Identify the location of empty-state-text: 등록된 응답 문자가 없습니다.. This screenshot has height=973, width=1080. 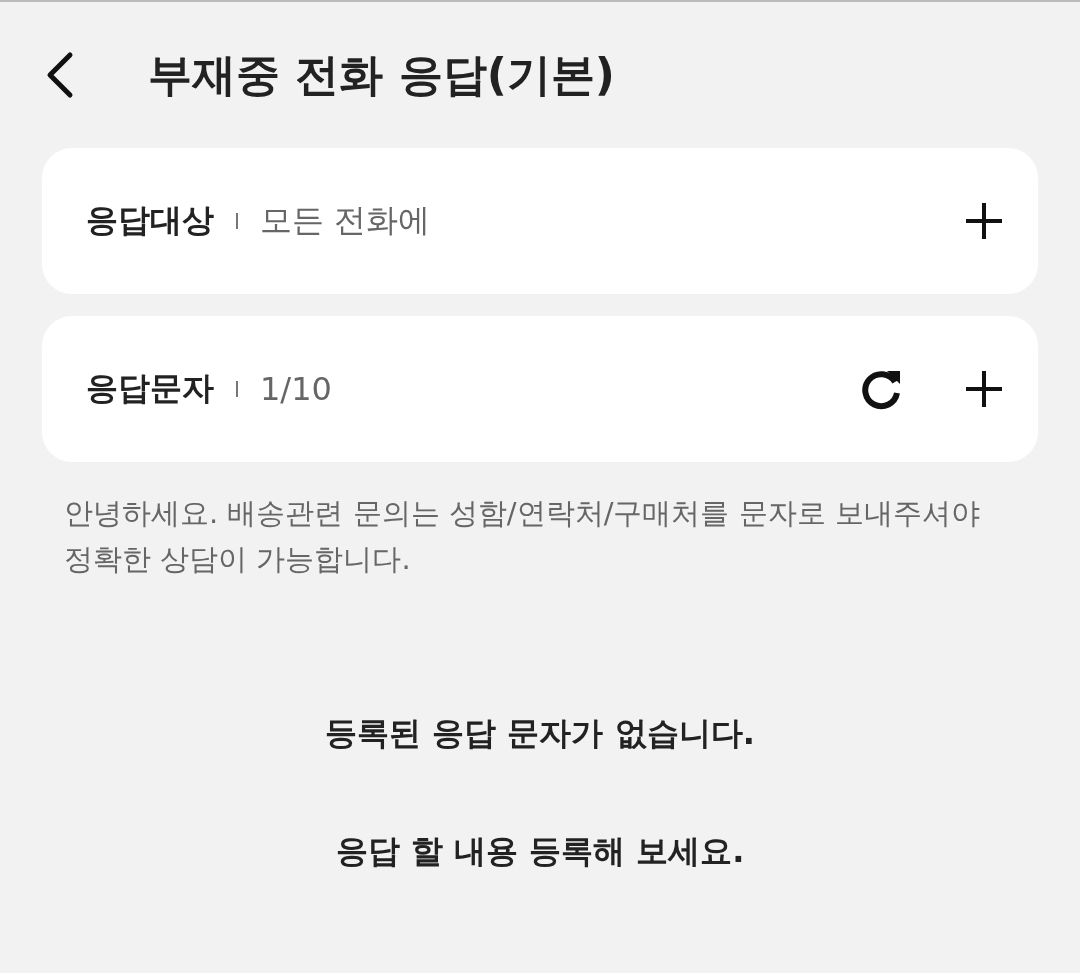
(540, 733).